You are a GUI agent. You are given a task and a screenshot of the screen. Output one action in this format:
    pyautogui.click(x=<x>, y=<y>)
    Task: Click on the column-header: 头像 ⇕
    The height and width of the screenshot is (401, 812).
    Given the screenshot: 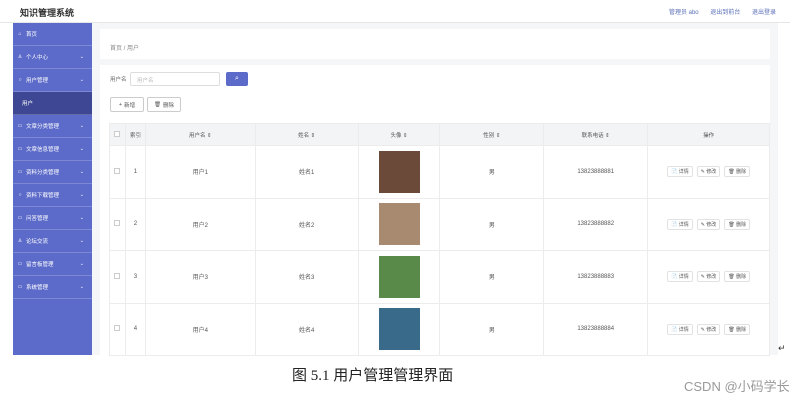 What is the action you would take?
    pyautogui.click(x=399, y=134)
    